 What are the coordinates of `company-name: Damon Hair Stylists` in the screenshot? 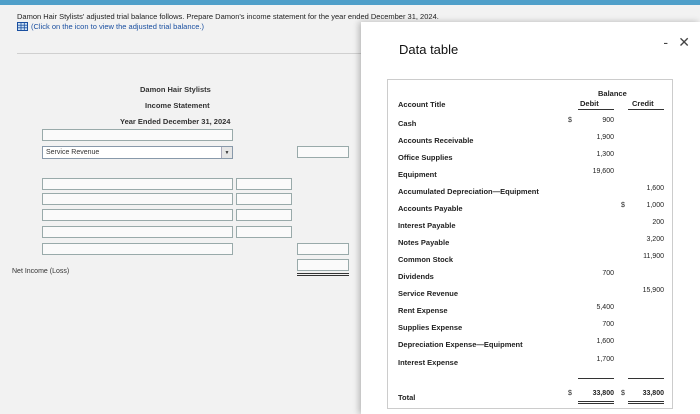 It's located at (175, 89).